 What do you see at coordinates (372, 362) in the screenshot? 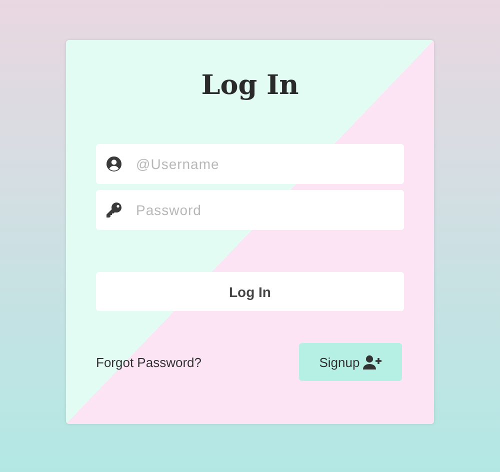
I see `add-user-icon` at bounding box center [372, 362].